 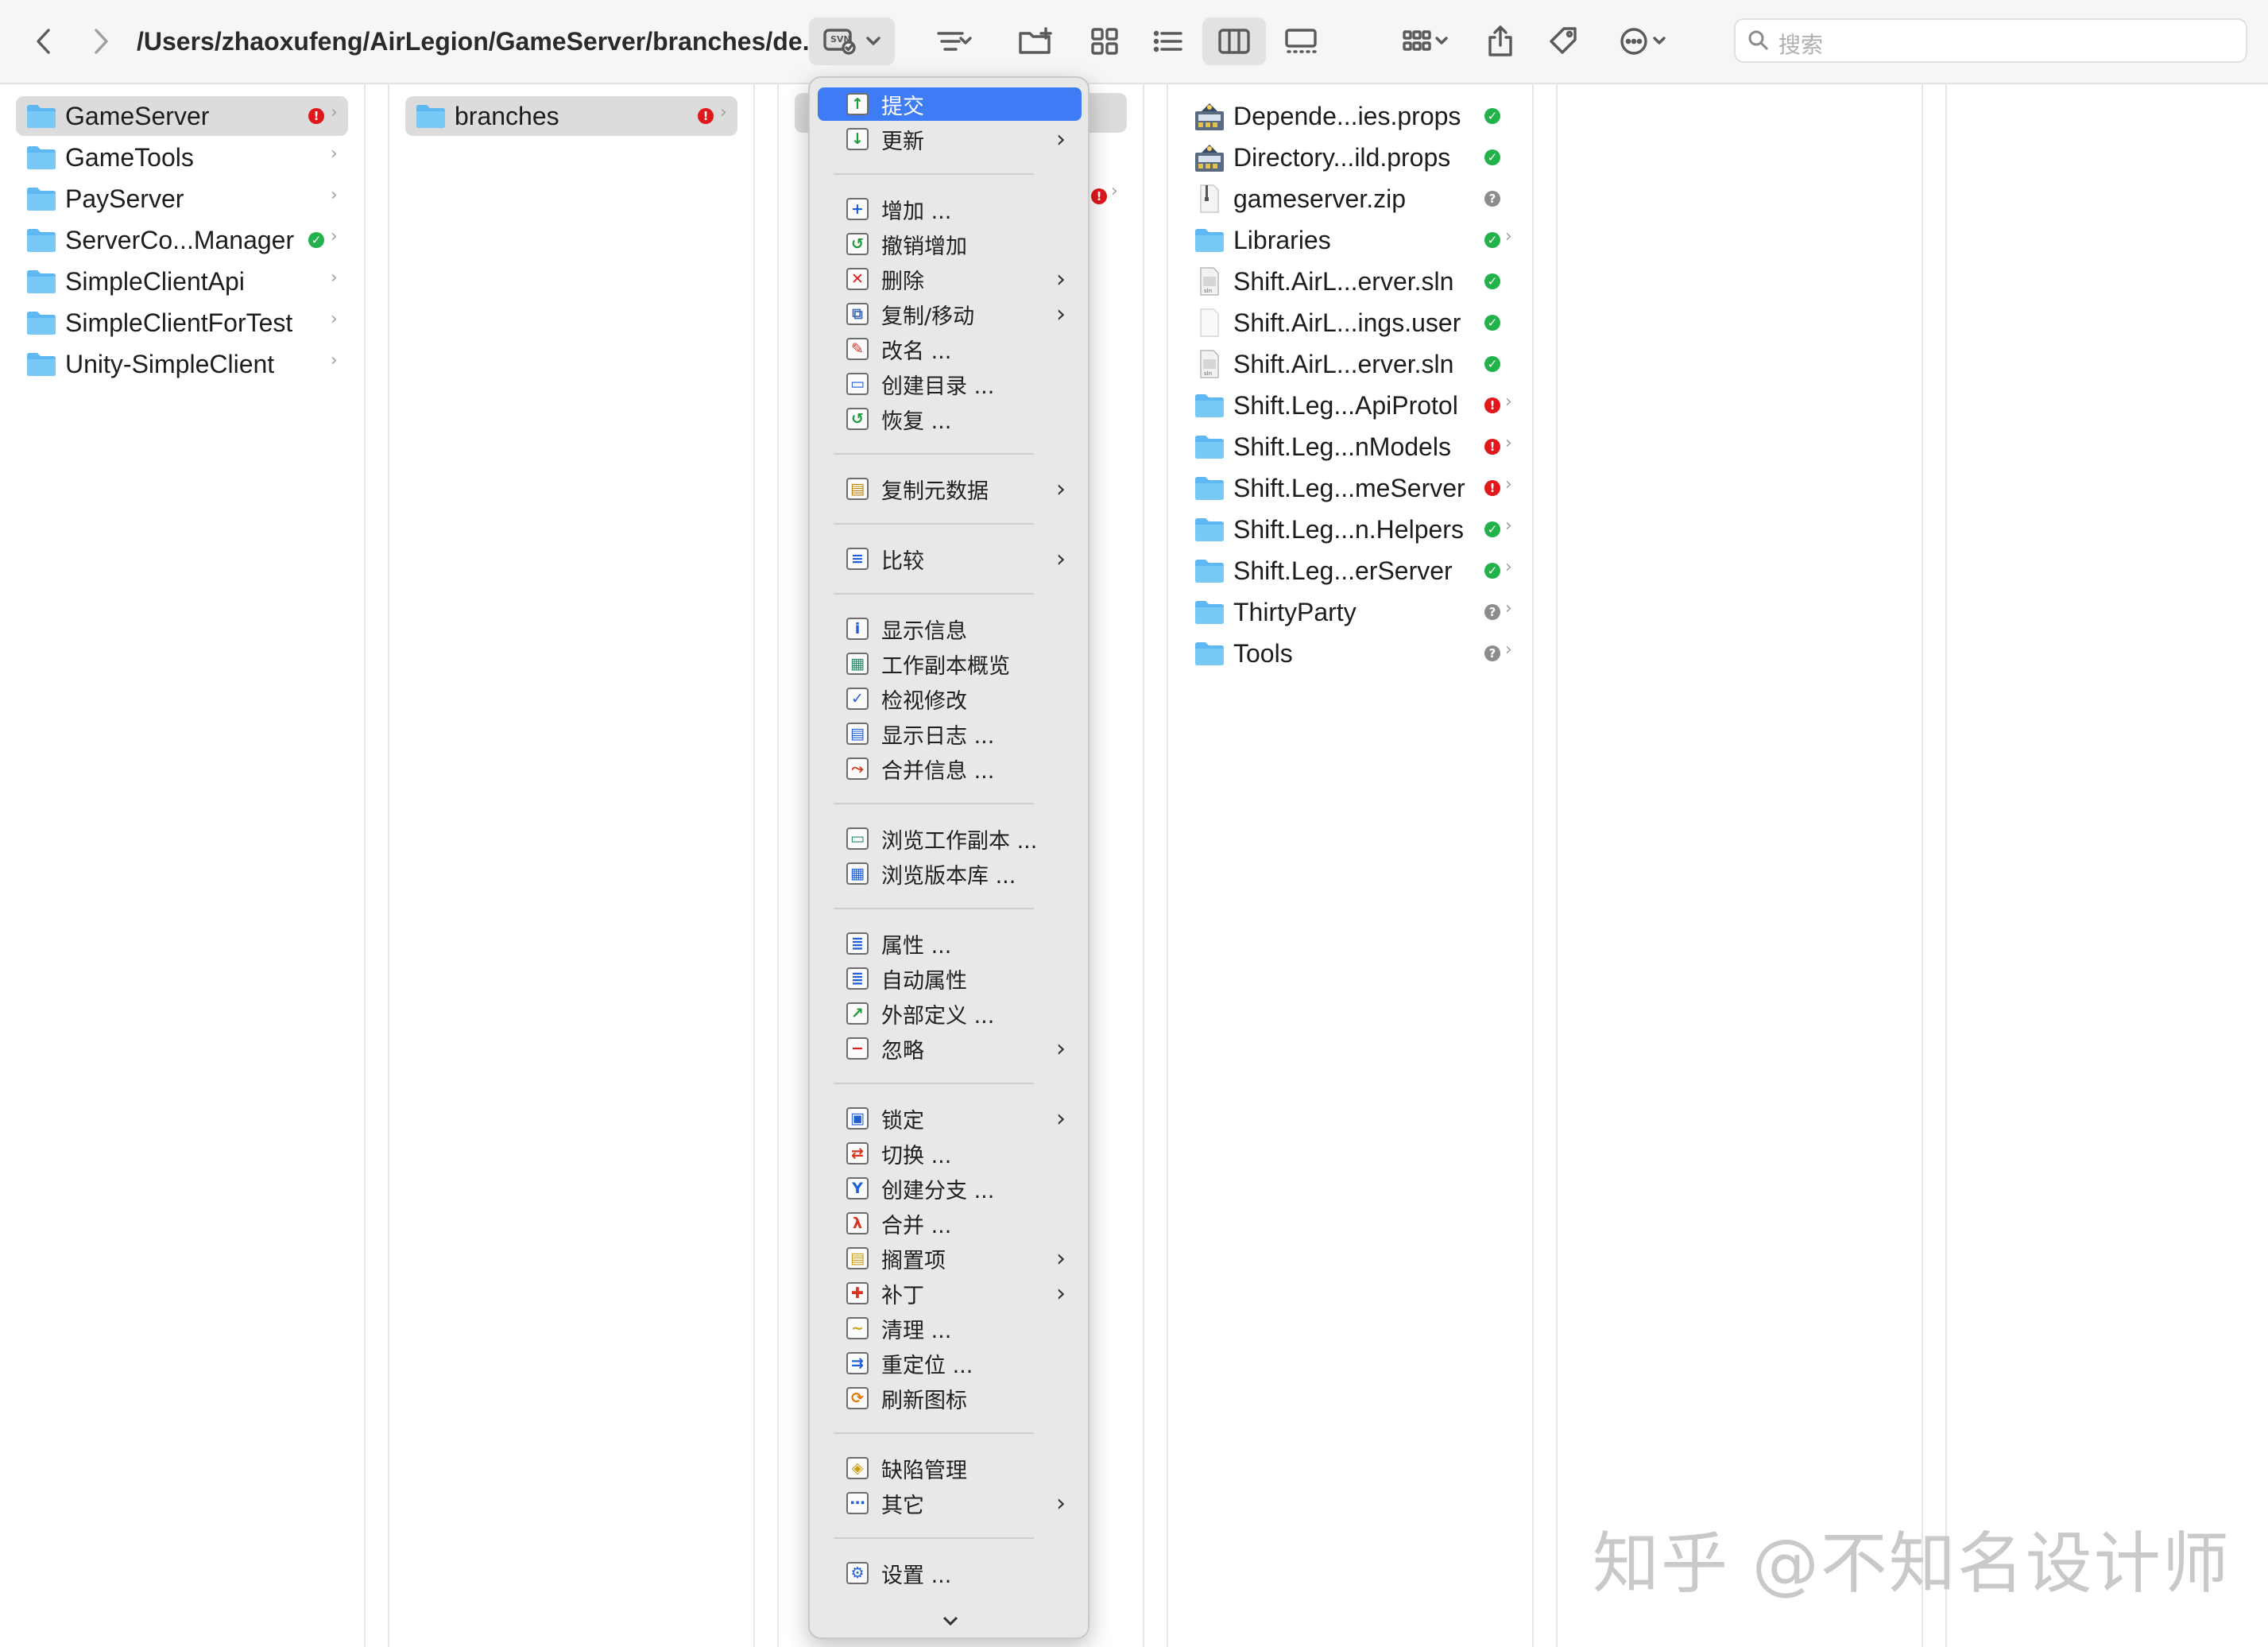 What do you see at coordinates (950, 1293) in the screenshot?
I see `menu-item: ✚ 补丁 ›` at bounding box center [950, 1293].